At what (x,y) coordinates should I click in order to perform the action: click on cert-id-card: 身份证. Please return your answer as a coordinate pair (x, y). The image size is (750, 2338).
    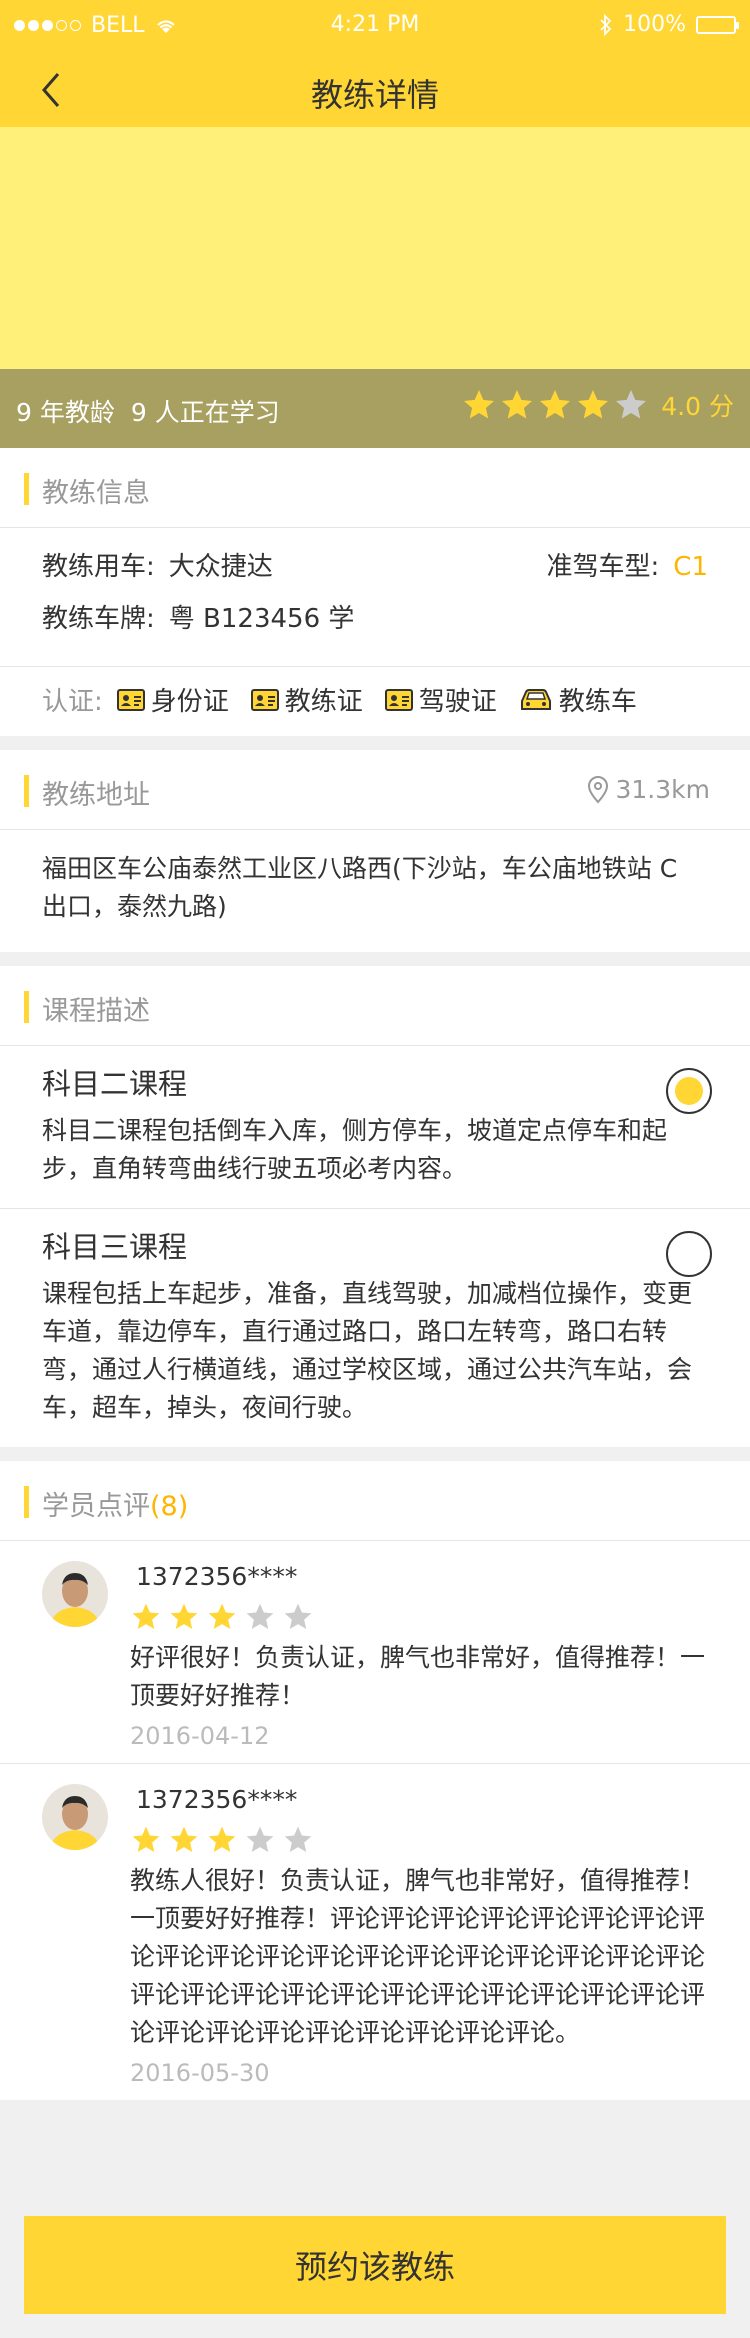
    Looking at the image, I should click on (172, 699).